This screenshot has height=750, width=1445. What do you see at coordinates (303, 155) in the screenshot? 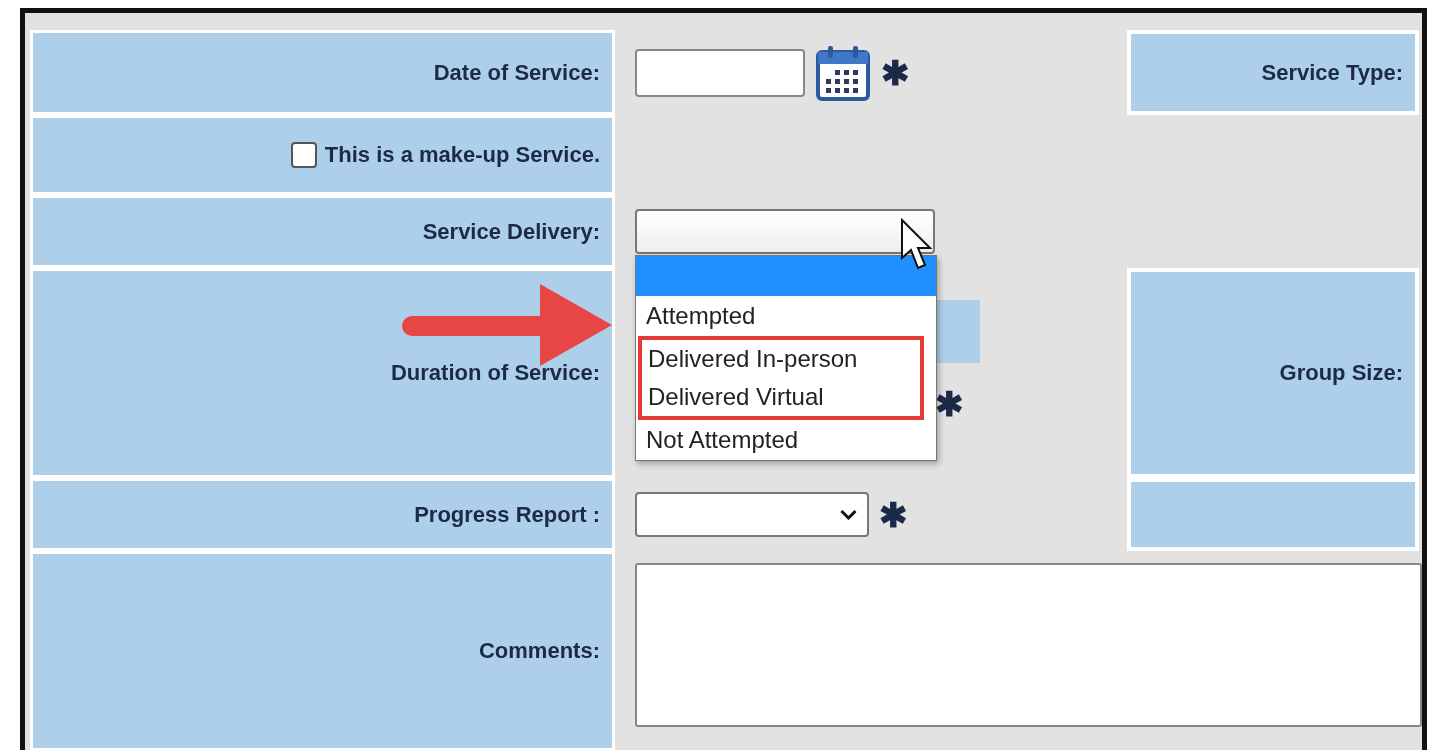
I see `checkbox` at bounding box center [303, 155].